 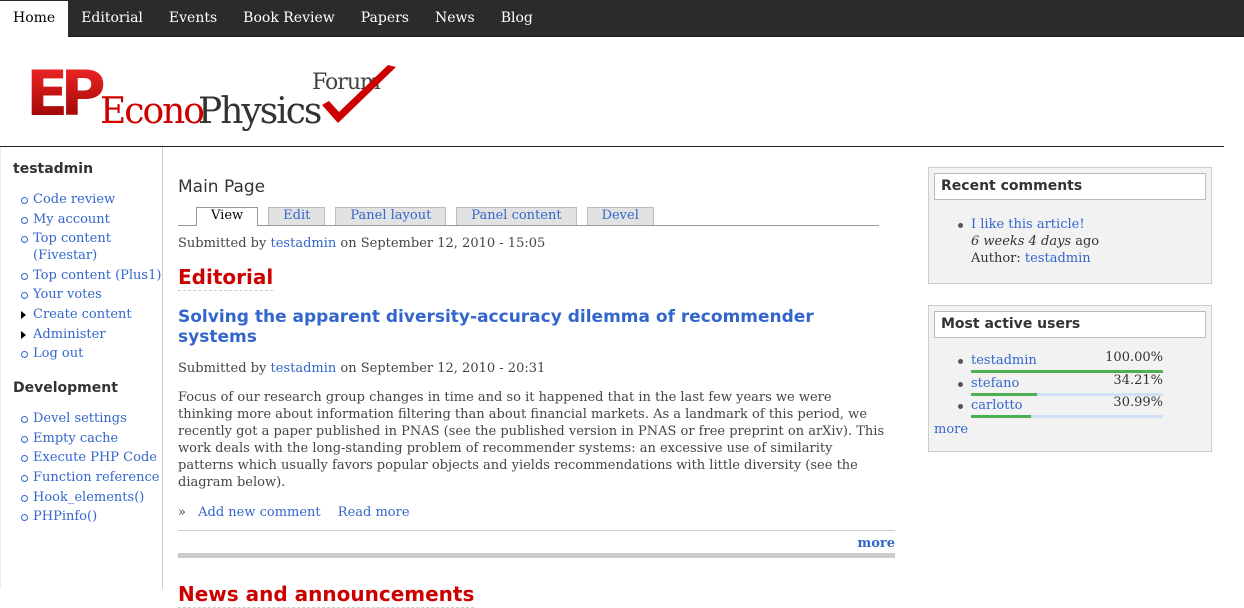 I want to click on comment-age-value: 6 weeks 4 days, so click(x=1021, y=241).